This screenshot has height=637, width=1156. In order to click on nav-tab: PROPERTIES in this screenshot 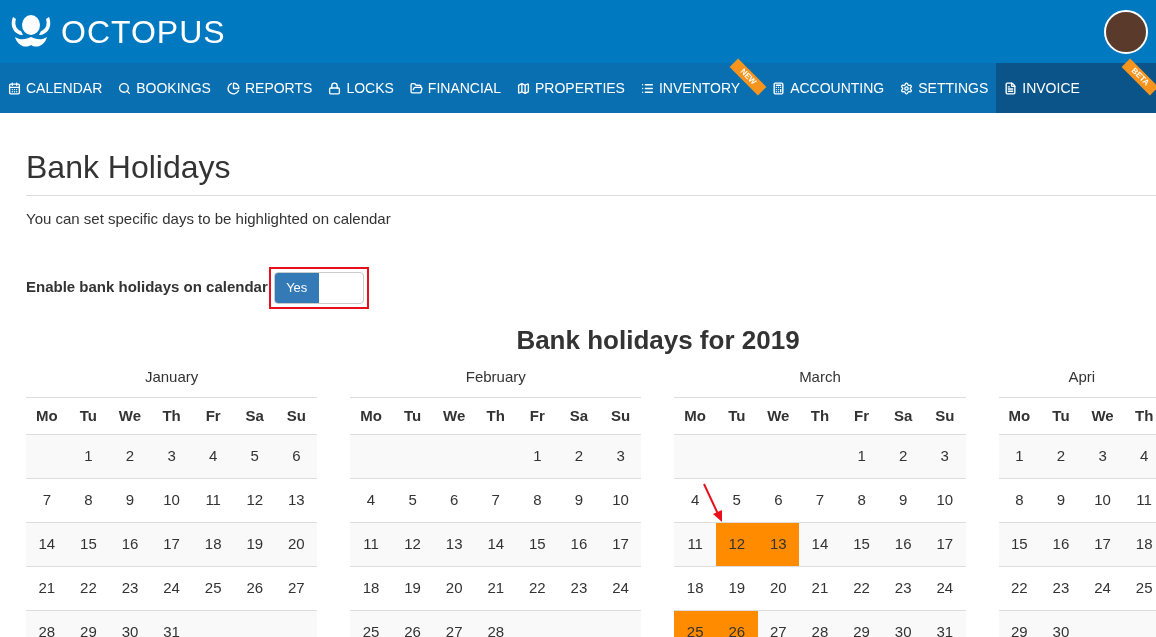, I will do `click(570, 88)`.